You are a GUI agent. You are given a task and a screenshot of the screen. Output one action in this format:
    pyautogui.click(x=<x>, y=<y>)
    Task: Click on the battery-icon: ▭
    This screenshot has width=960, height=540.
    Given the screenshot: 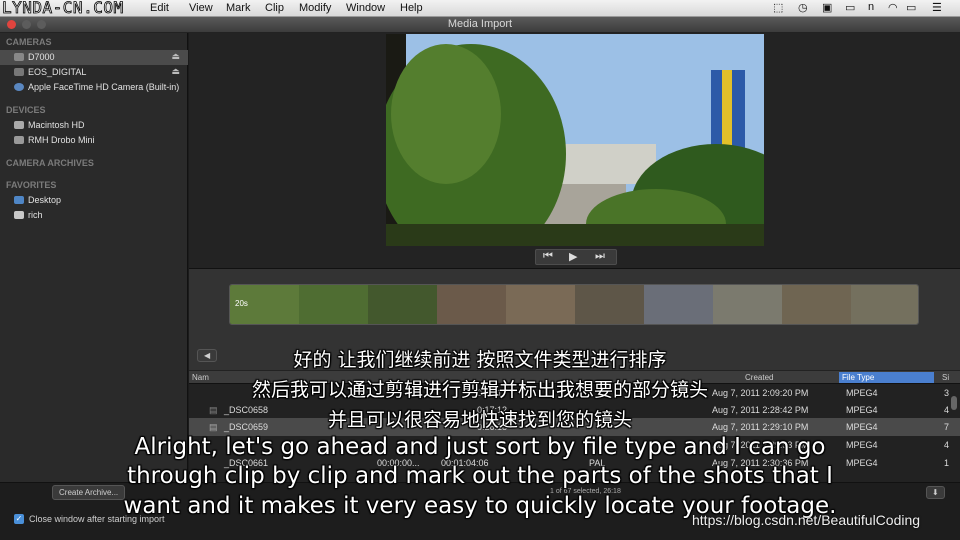 What is the action you would take?
    pyautogui.click(x=850, y=7)
    